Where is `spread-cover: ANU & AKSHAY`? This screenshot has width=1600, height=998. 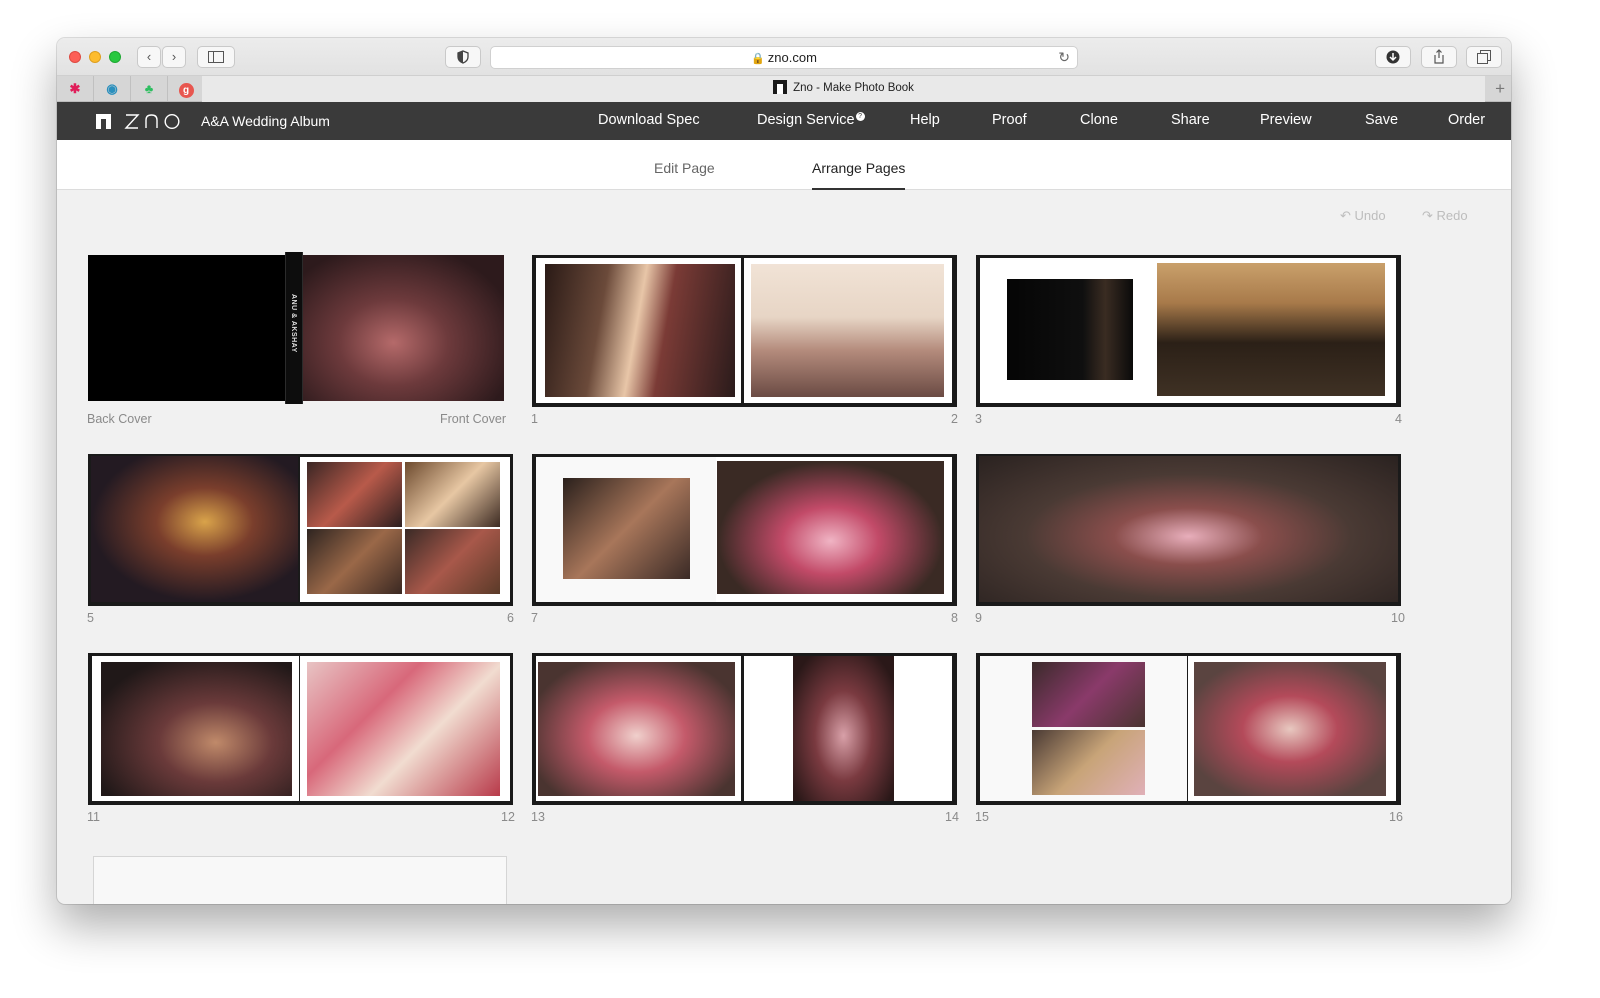 spread-cover: ANU & AKSHAY is located at coordinates (296, 328).